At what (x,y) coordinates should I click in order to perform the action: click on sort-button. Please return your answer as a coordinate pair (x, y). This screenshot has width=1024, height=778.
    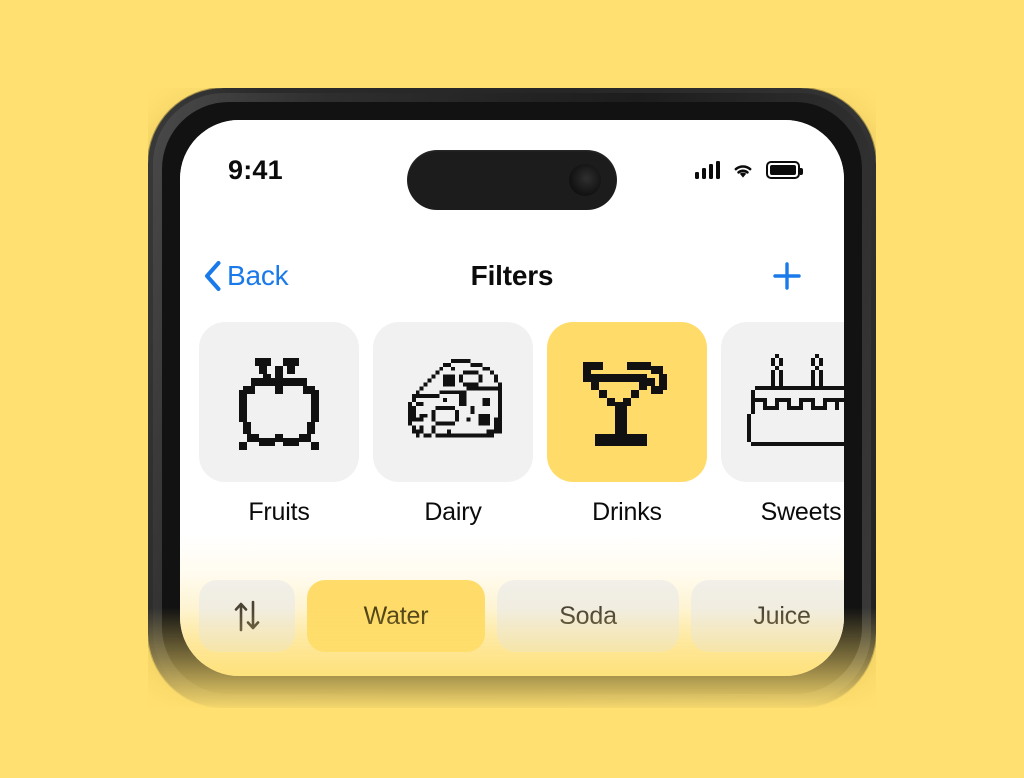
    Looking at the image, I should click on (247, 616).